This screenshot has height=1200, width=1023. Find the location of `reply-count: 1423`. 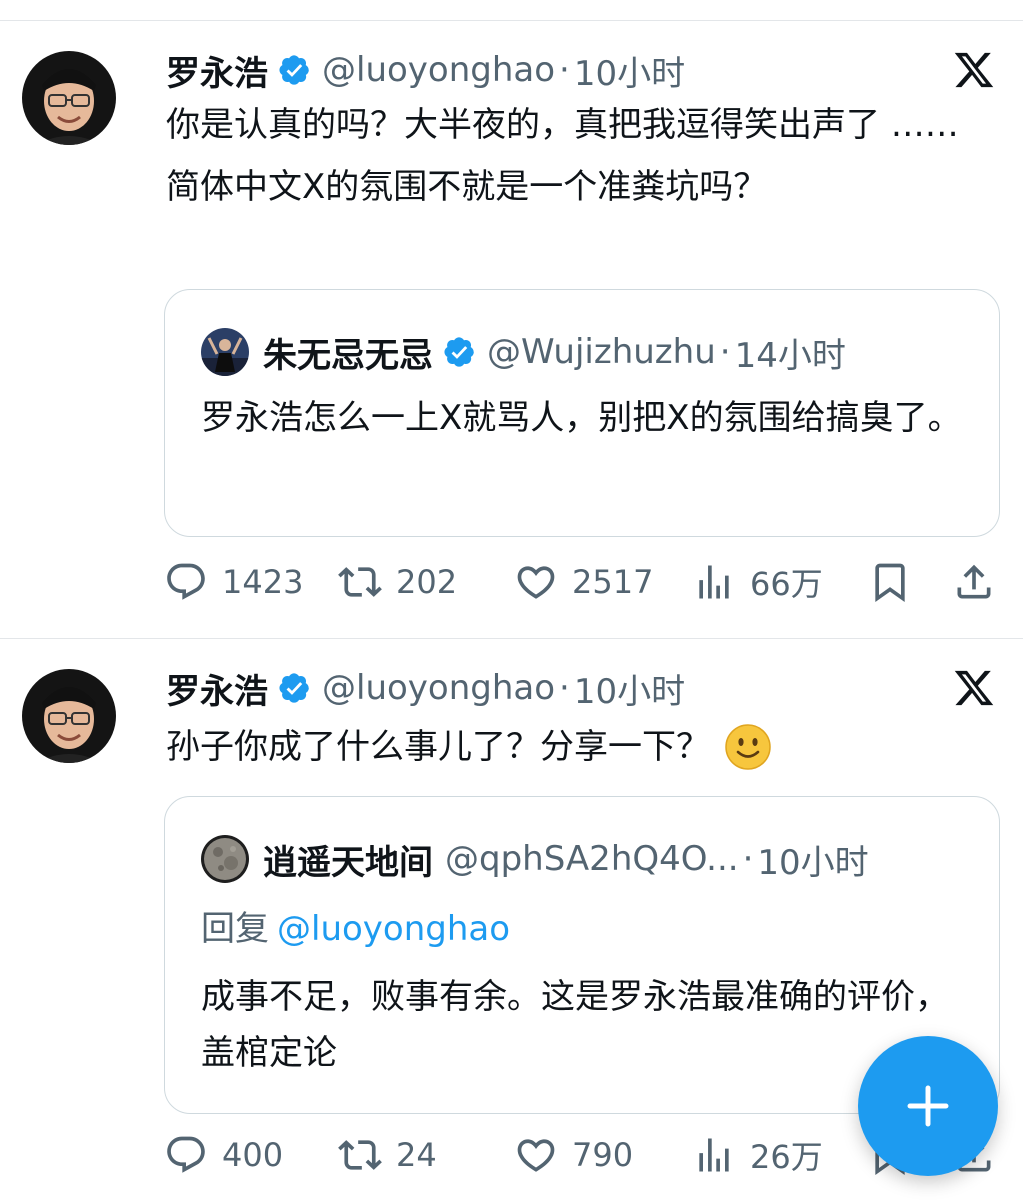

reply-count: 1423 is located at coordinates (263, 582).